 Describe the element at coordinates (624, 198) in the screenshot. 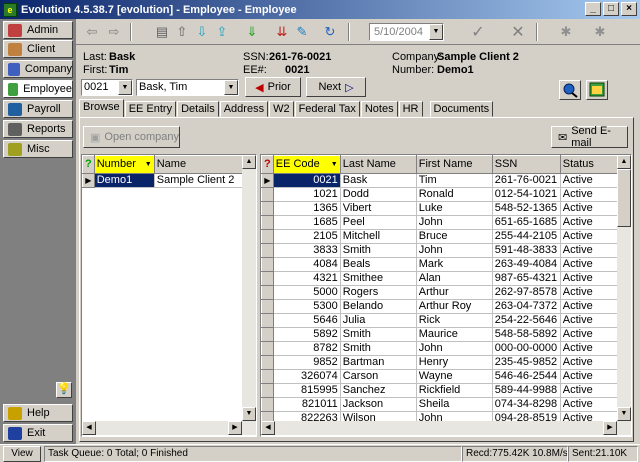

I see `scroll-thumb` at that location.